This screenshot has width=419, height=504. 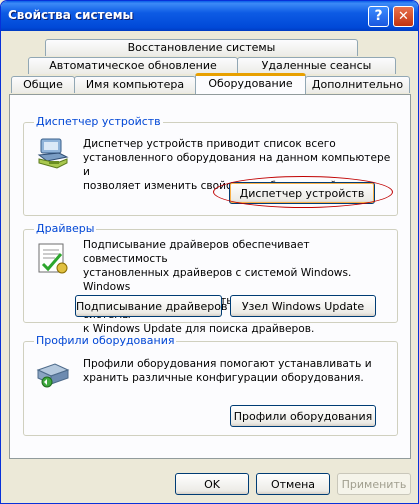 What do you see at coordinates (209, 16) in the screenshot?
I see `title-bar: Свойства системы ? ✕` at bounding box center [209, 16].